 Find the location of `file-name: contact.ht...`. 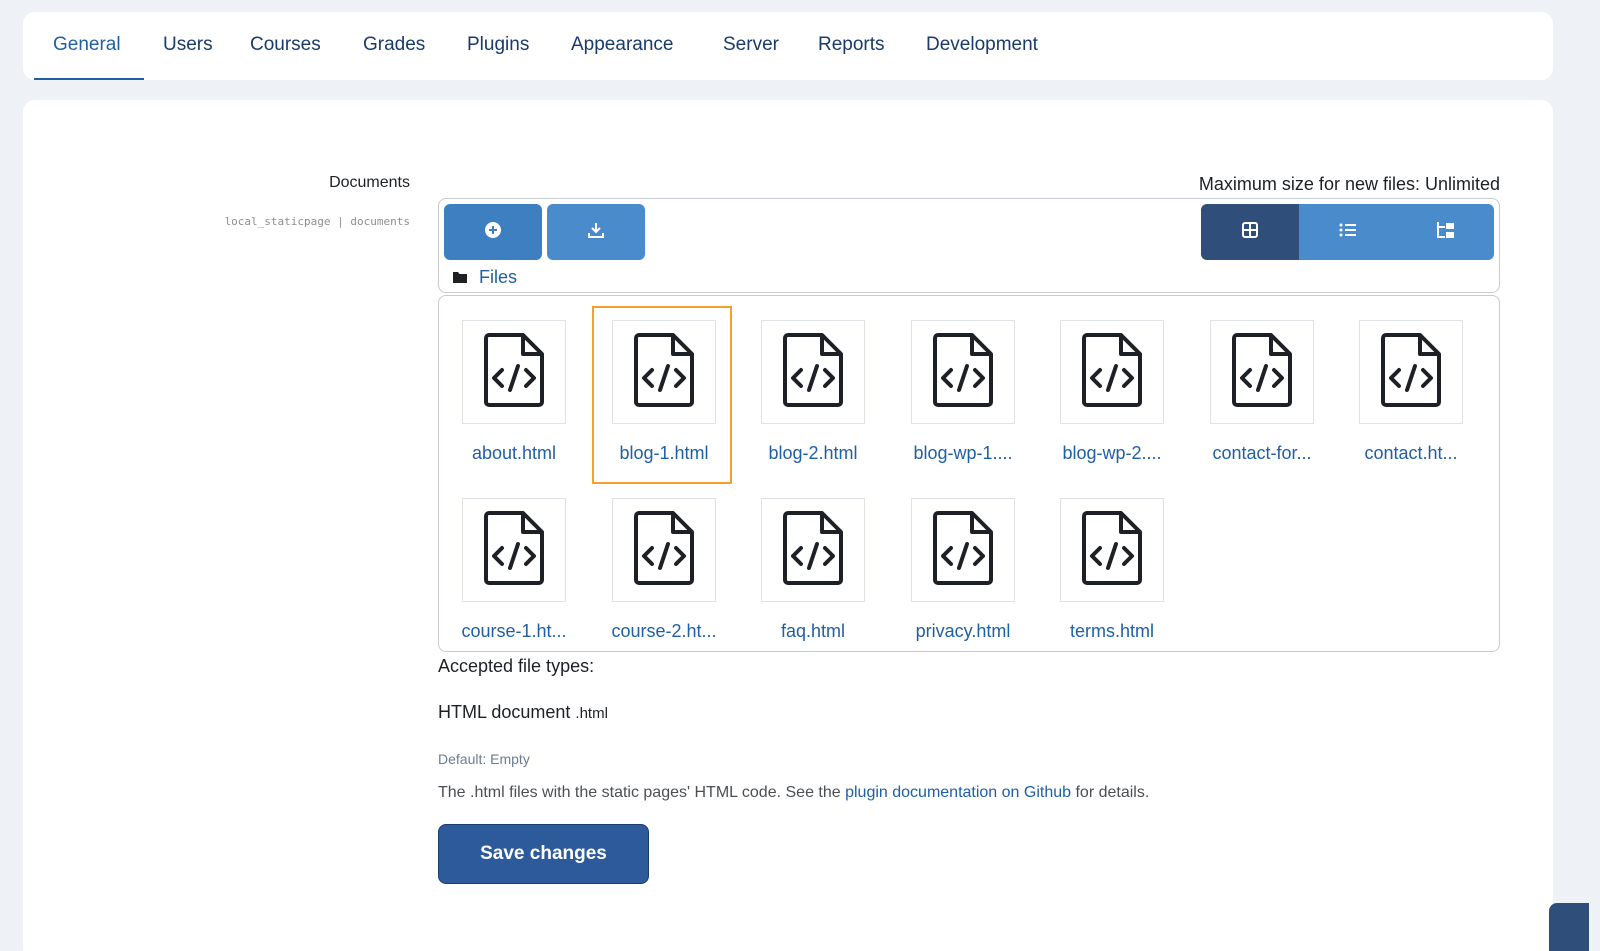

file-name: contact.ht... is located at coordinates (1411, 453).